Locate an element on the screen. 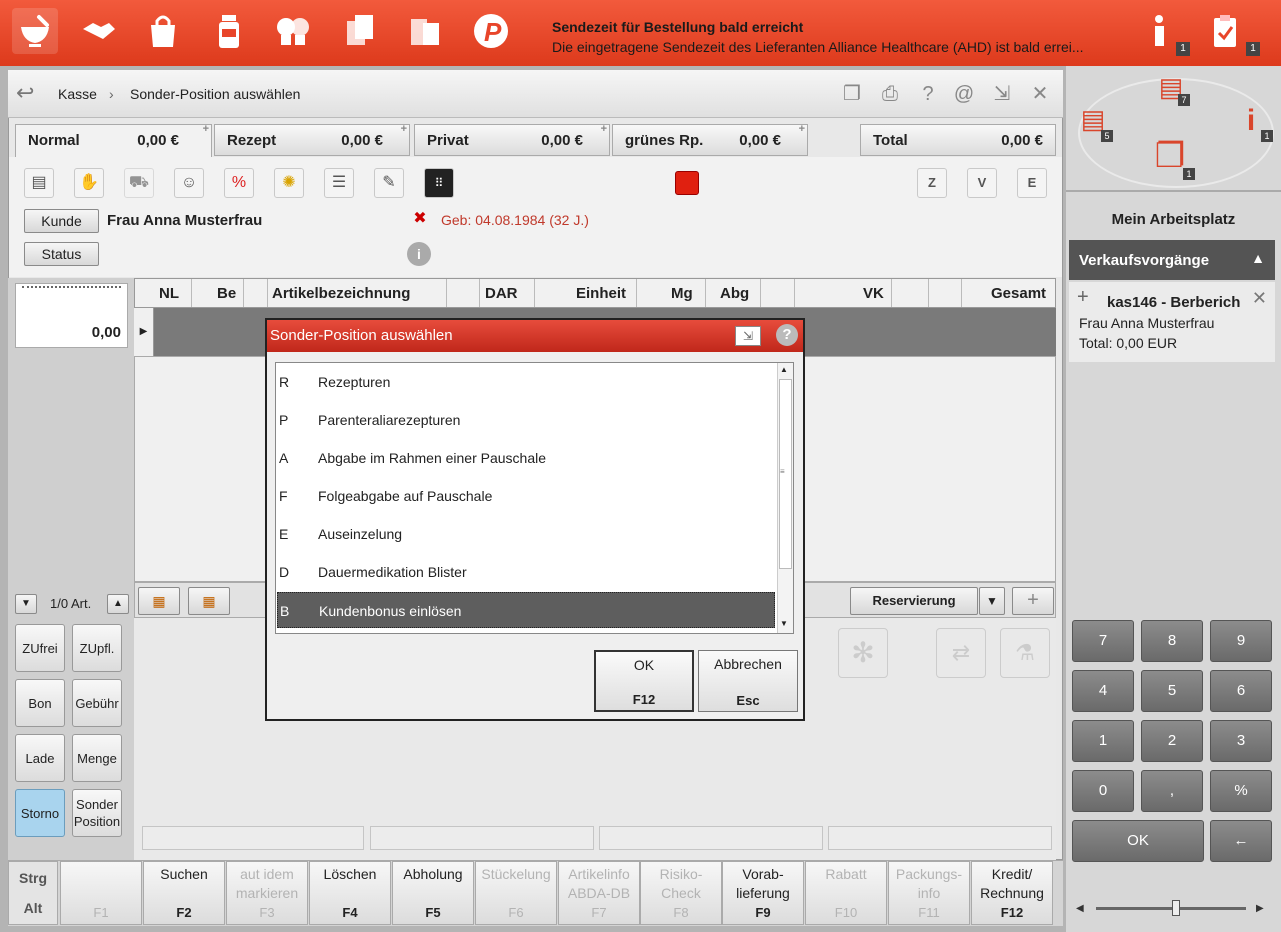 The image size is (1281, 932). list-item: A Abgabe im Rahmen einer Pauschale is located at coordinates (526, 458).